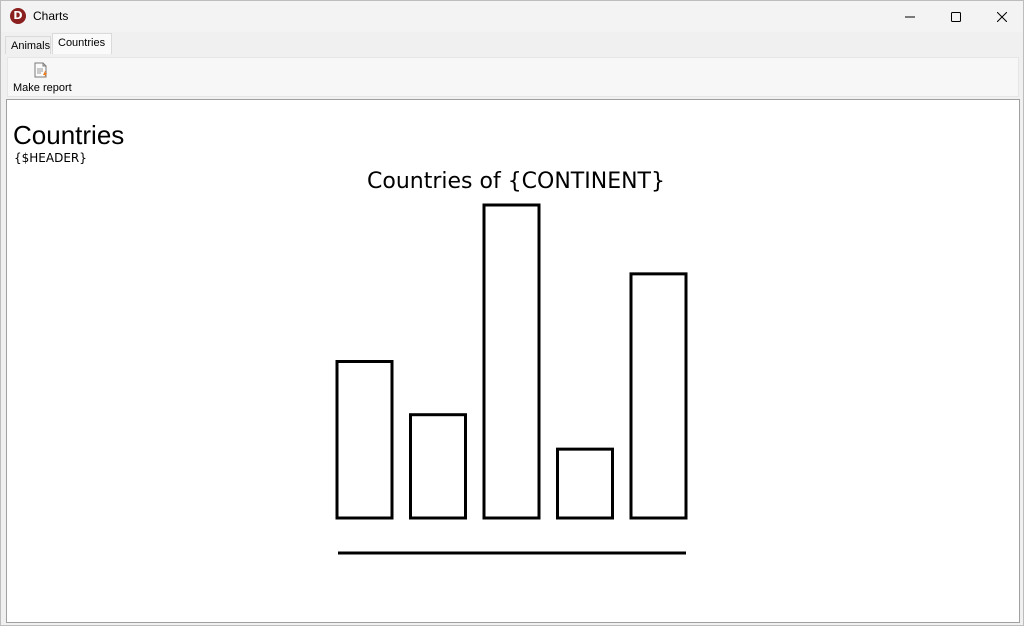 The height and width of the screenshot is (626, 1024). Describe the element at coordinates (40, 70) in the screenshot. I see `report-icon` at that location.